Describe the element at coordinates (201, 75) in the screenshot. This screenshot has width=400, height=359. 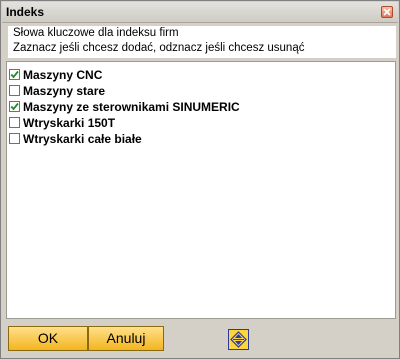
I see `list-item: Maszyny CNC` at that location.